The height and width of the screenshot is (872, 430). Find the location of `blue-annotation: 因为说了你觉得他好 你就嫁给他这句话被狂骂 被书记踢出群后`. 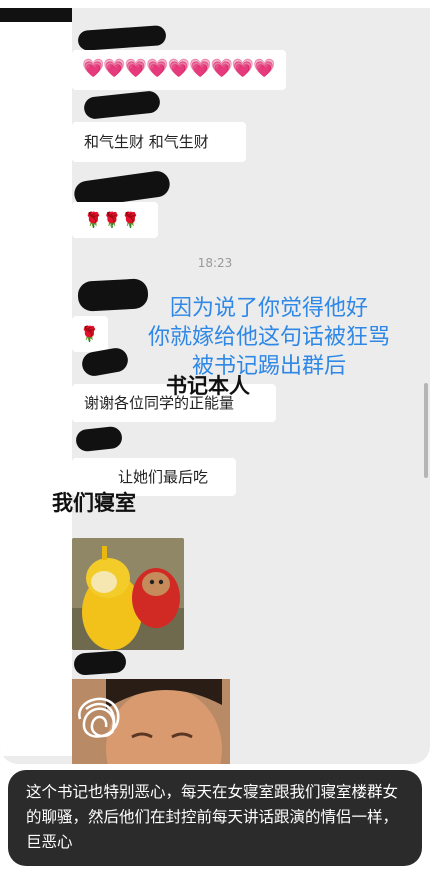

blue-annotation: 因为说了你觉得他好 你就嫁给他这句话被狂骂 被书记踢出群后 is located at coordinates (269, 337).